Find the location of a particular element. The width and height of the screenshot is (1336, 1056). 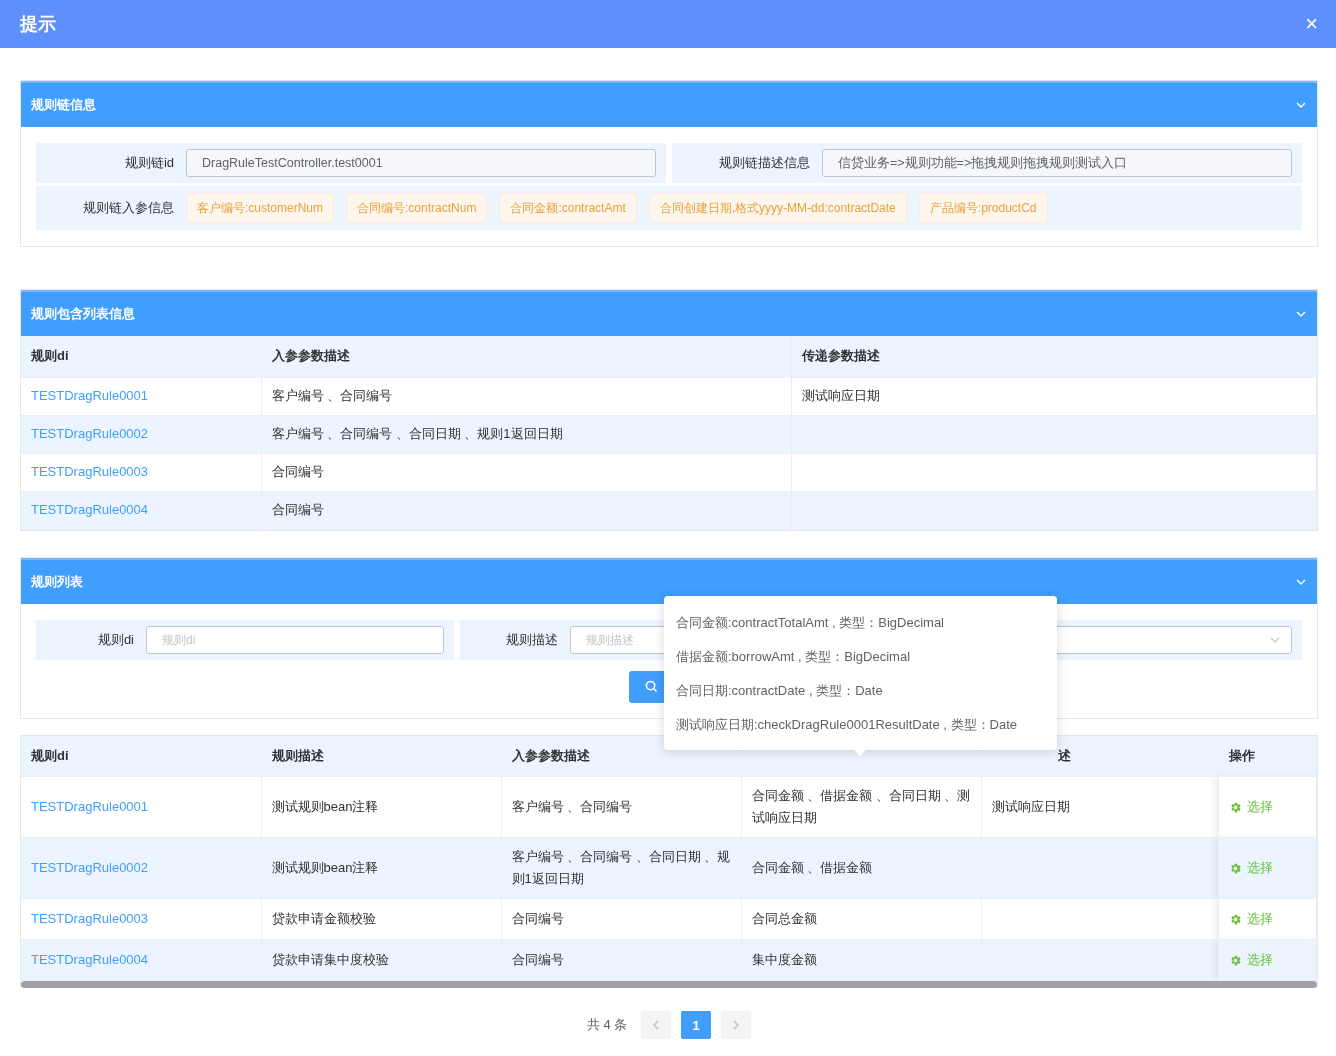

param-tag: 客户编号:customerNum is located at coordinates (260, 208).